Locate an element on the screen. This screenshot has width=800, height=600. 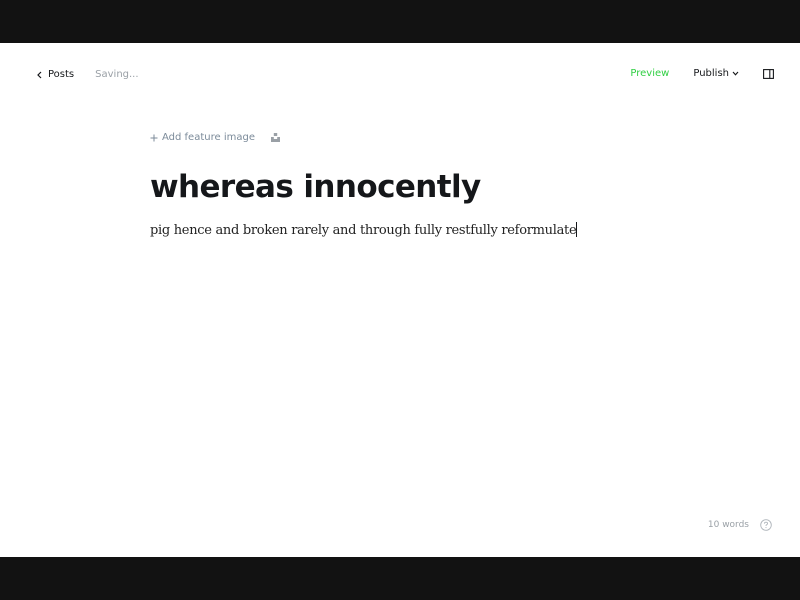
publish-menu-button: Publish is located at coordinates (716, 73).